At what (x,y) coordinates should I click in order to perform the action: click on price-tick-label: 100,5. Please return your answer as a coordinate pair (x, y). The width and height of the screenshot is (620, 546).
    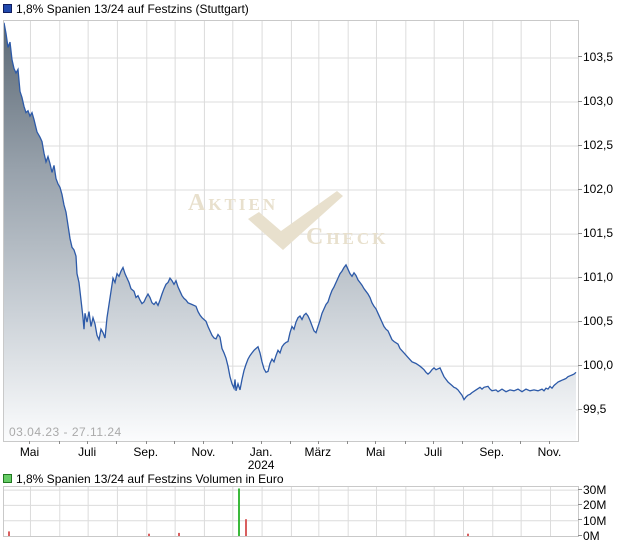
    Looking at the image, I should click on (598, 321).